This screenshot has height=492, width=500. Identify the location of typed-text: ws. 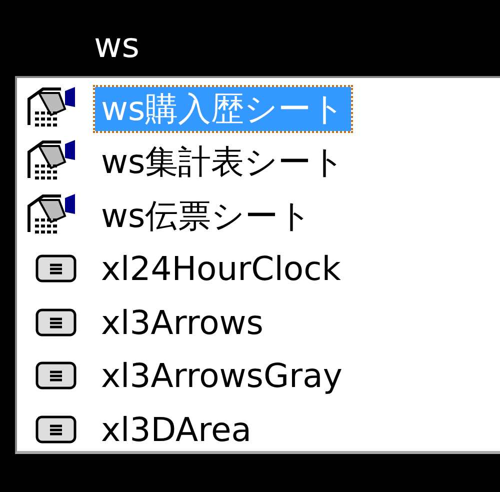
(117, 46).